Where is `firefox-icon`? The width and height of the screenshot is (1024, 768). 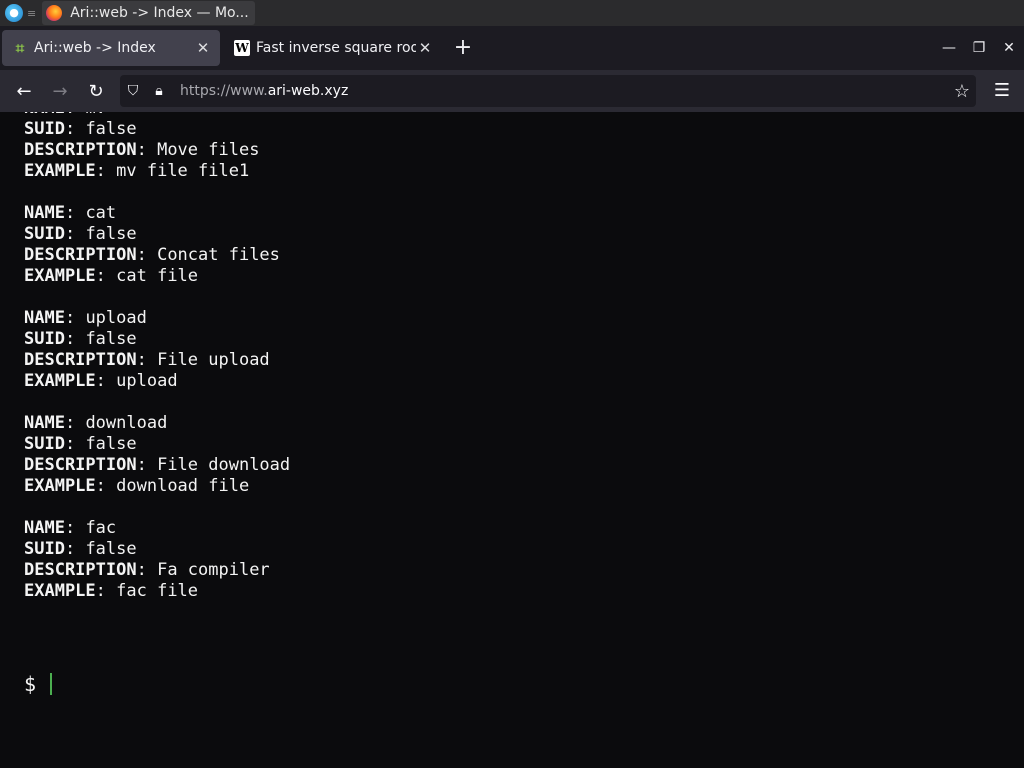 firefox-icon is located at coordinates (54, 13).